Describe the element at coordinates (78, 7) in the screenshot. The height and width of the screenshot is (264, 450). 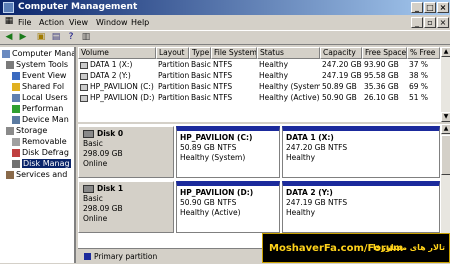
I see `window-title: Computer Management` at that location.